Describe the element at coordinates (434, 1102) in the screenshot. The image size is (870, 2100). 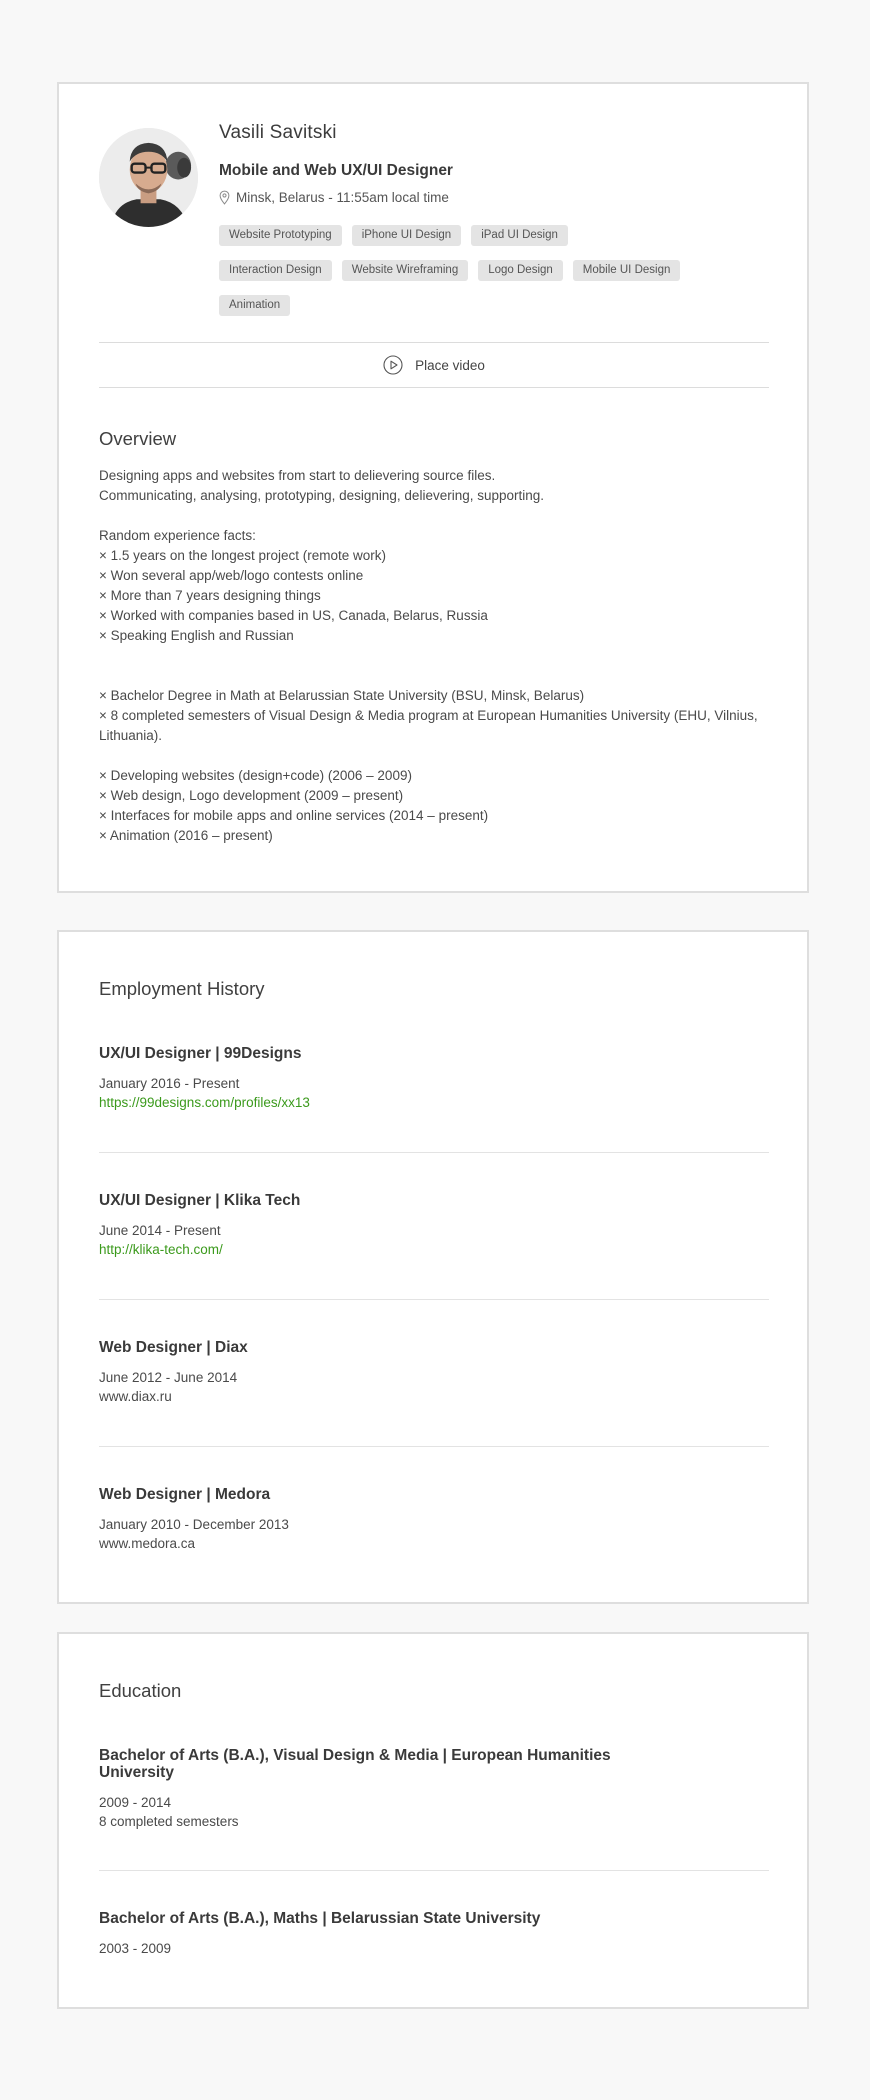
I see `job-link: https://99designs.com/profiles/xx13` at that location.